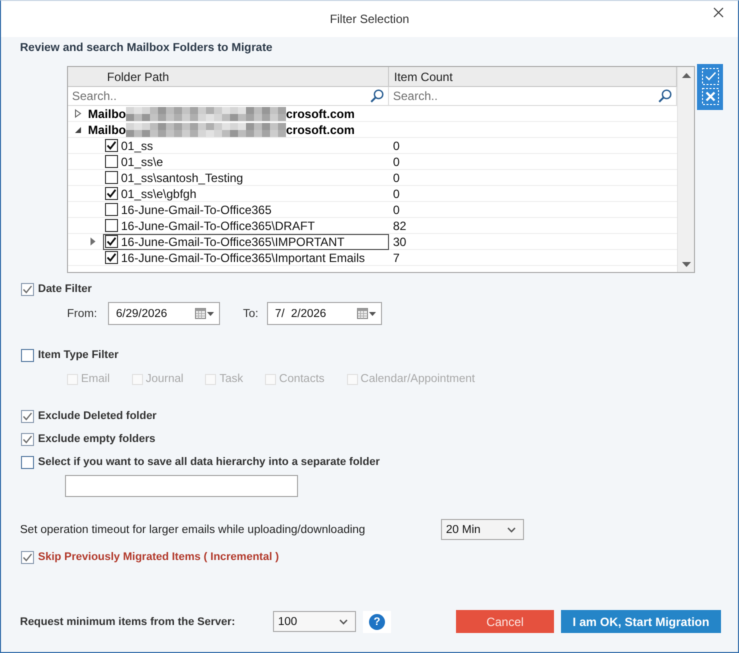 Image resolution: width=739 pixels, height=653 pixels. What do you see at coordinates (78, 355) in the screenshot?
I see `option-label: Item Type Filter` at bounding box center [78, 355].